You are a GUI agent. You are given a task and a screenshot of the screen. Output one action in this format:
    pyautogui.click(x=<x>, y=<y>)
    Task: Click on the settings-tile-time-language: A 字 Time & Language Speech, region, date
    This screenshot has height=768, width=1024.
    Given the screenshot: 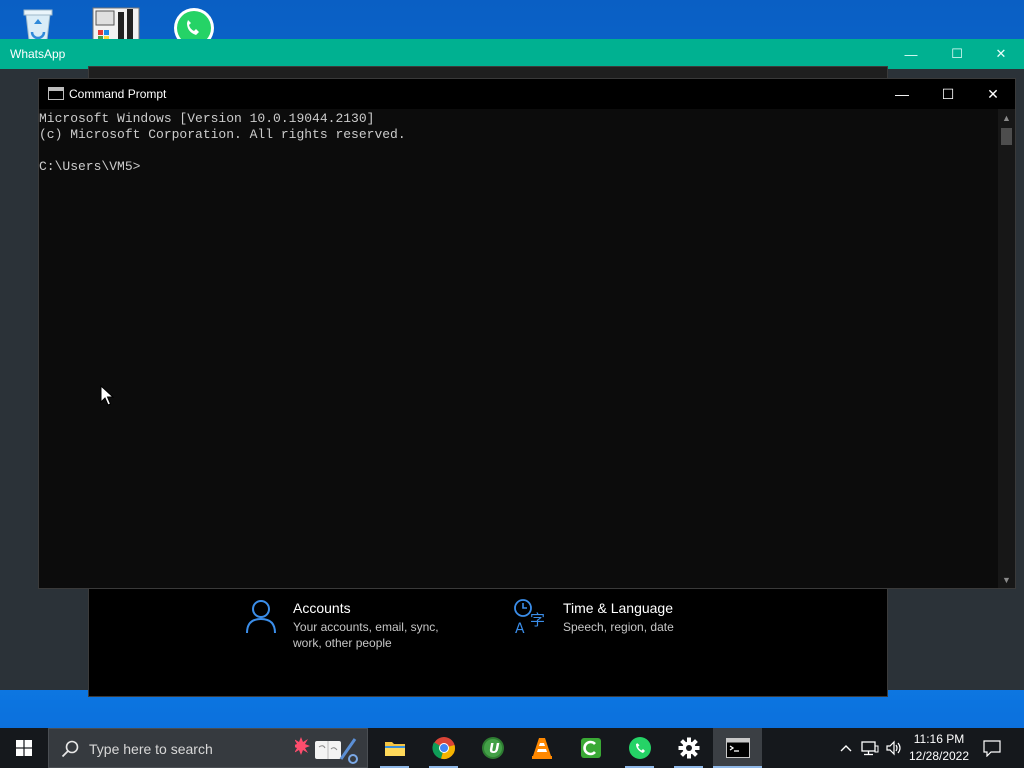 What is the action you would take?
    pyautogui.click(x=618, y=617)
    